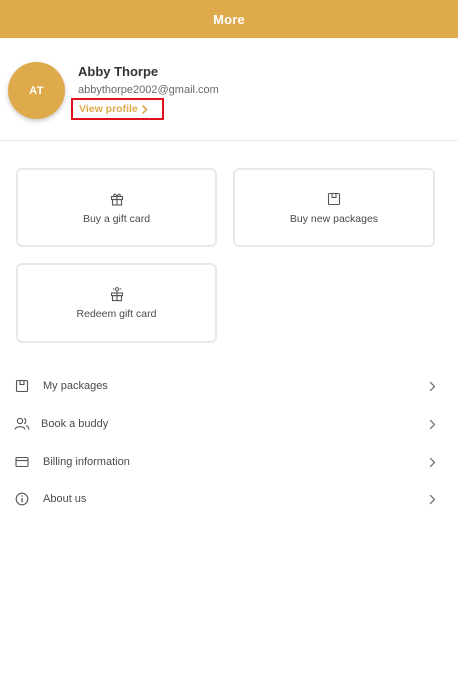 The width and height of the screenshot is (458, 677). I want to click on credit-card-icon, so click(22, 462).